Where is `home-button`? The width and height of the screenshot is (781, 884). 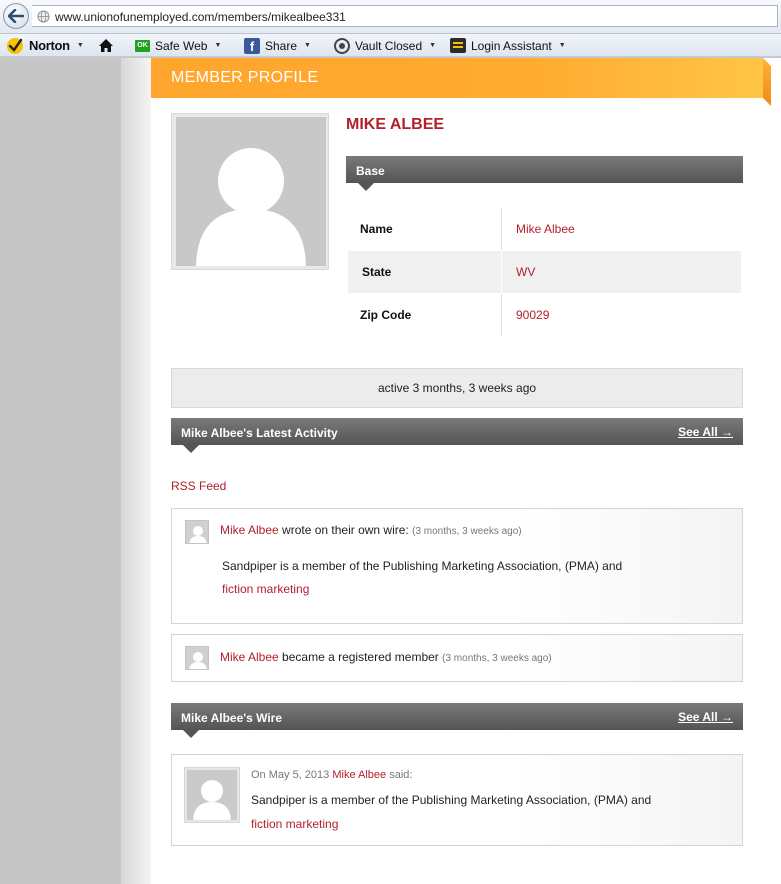 home-button is located at coordinates (106, 45).